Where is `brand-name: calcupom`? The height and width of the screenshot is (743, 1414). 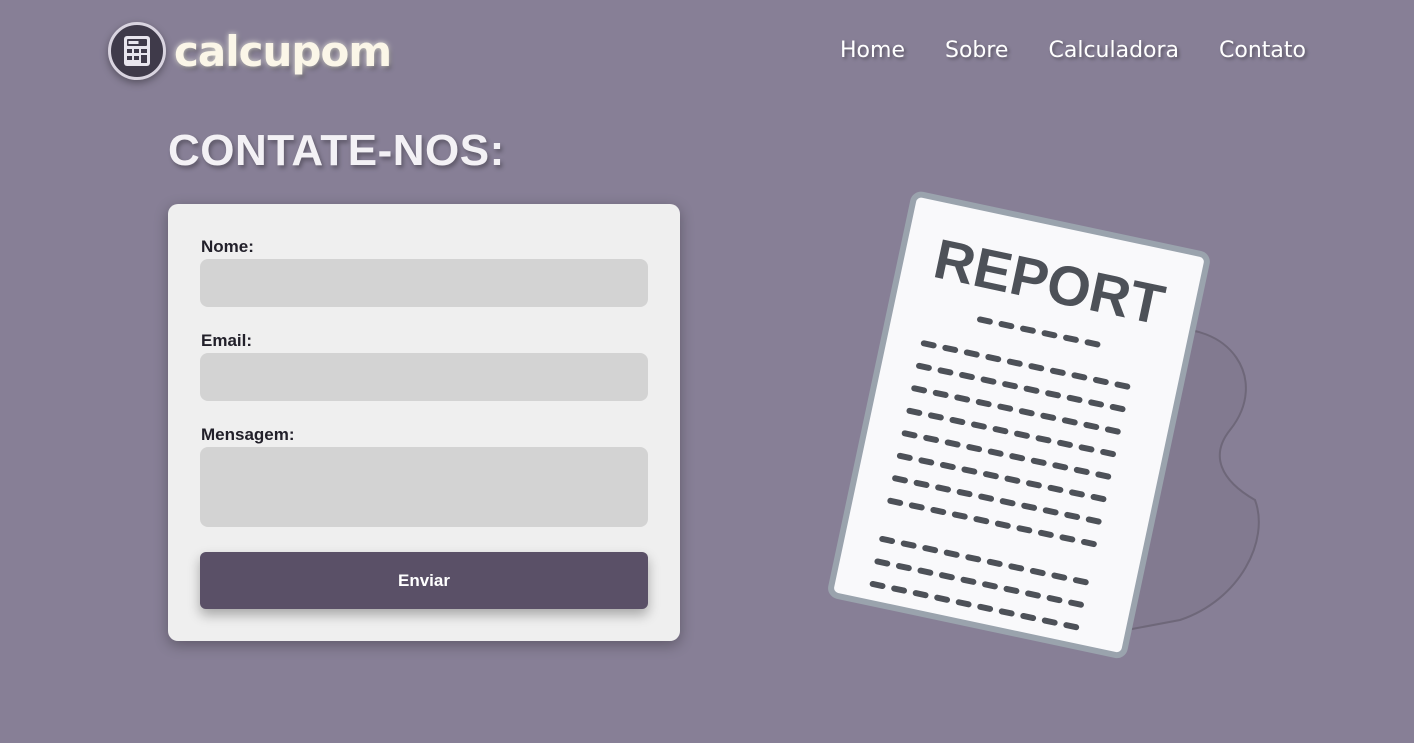 brand-name: calcupom is located at coordinates (283, 51).